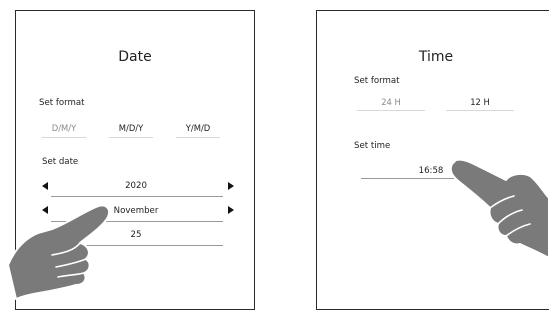 This screenshot has width=549, height=310. Describe the element at coordinates (136, 211) in the screenshot. I see `month-value: November` at that location.